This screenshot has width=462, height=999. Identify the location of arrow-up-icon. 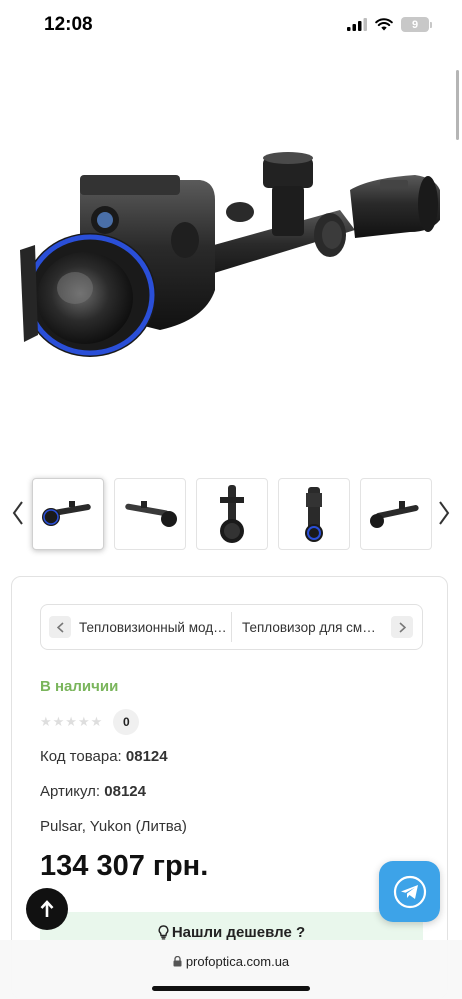
(47, 908).